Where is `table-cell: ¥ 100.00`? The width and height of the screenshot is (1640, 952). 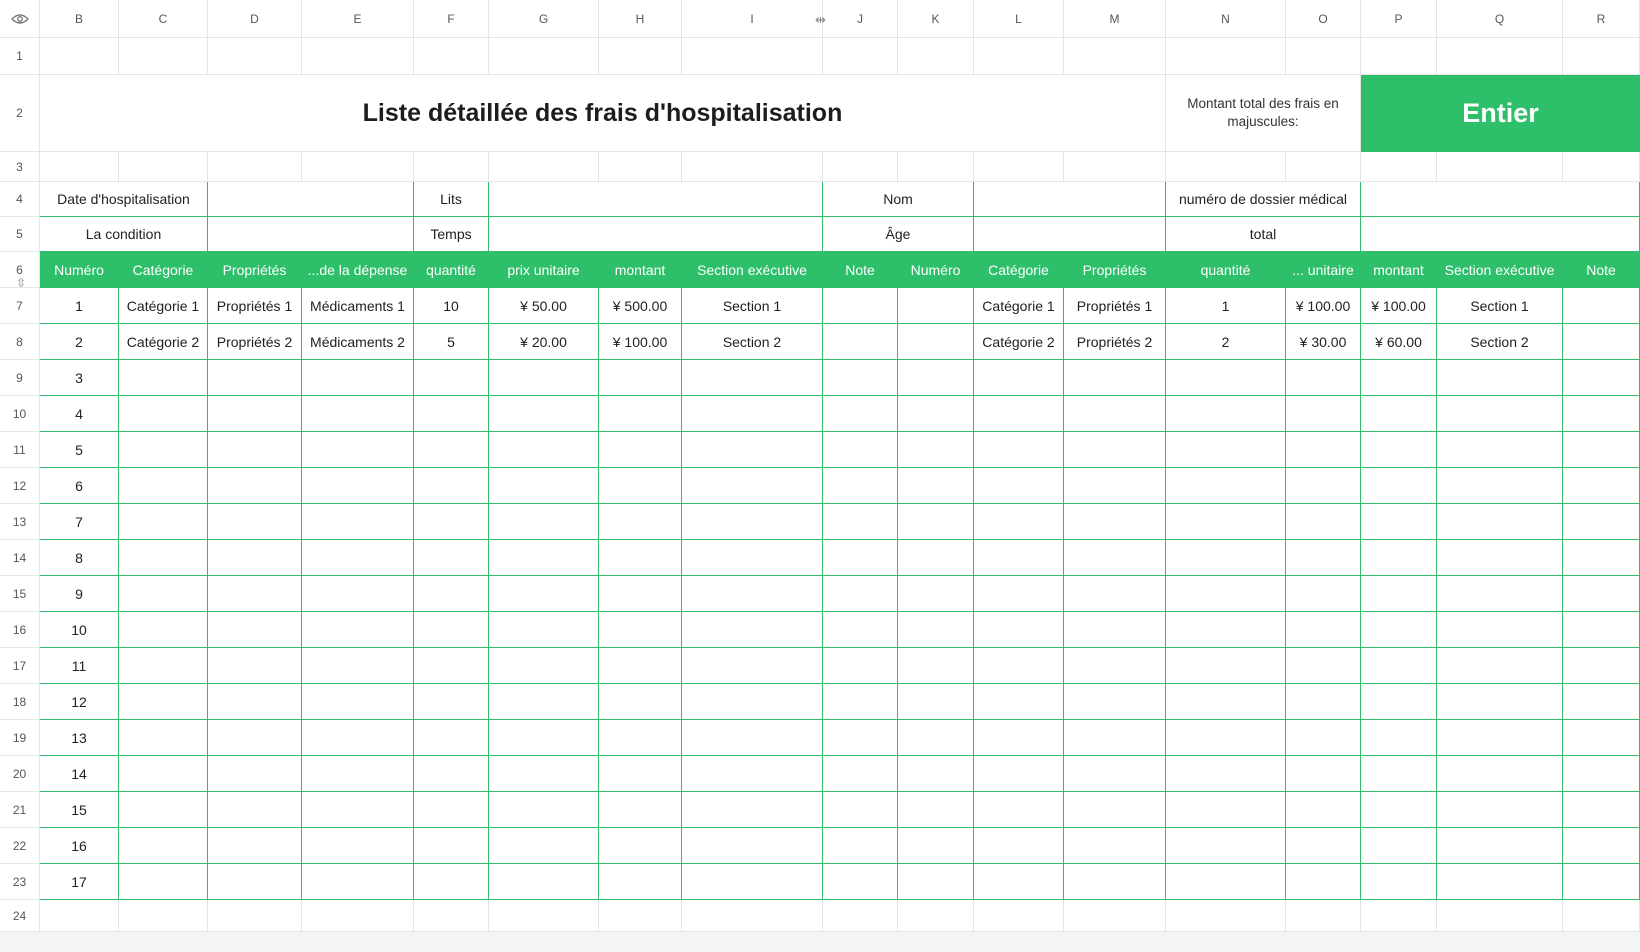 table-cell: ¥ 100.00 is located at coordinates (640, 342).